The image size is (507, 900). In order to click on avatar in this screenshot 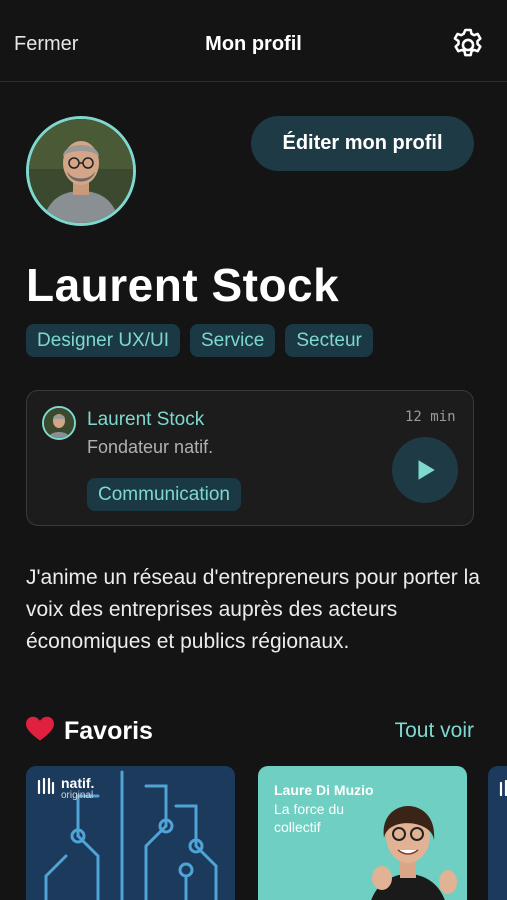, I will do `click(81, 171)`.